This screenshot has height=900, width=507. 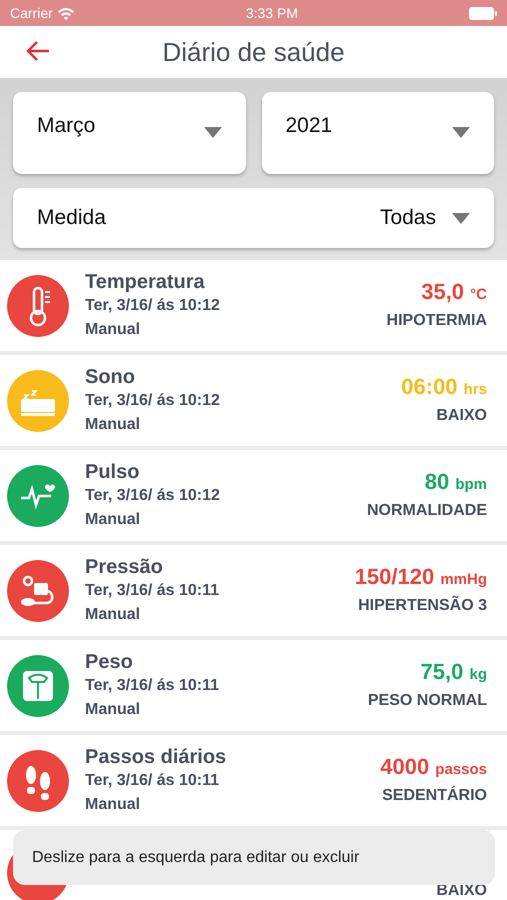 I want to click on status-label: HIPOTERMIA, so click(x=436, y=321).